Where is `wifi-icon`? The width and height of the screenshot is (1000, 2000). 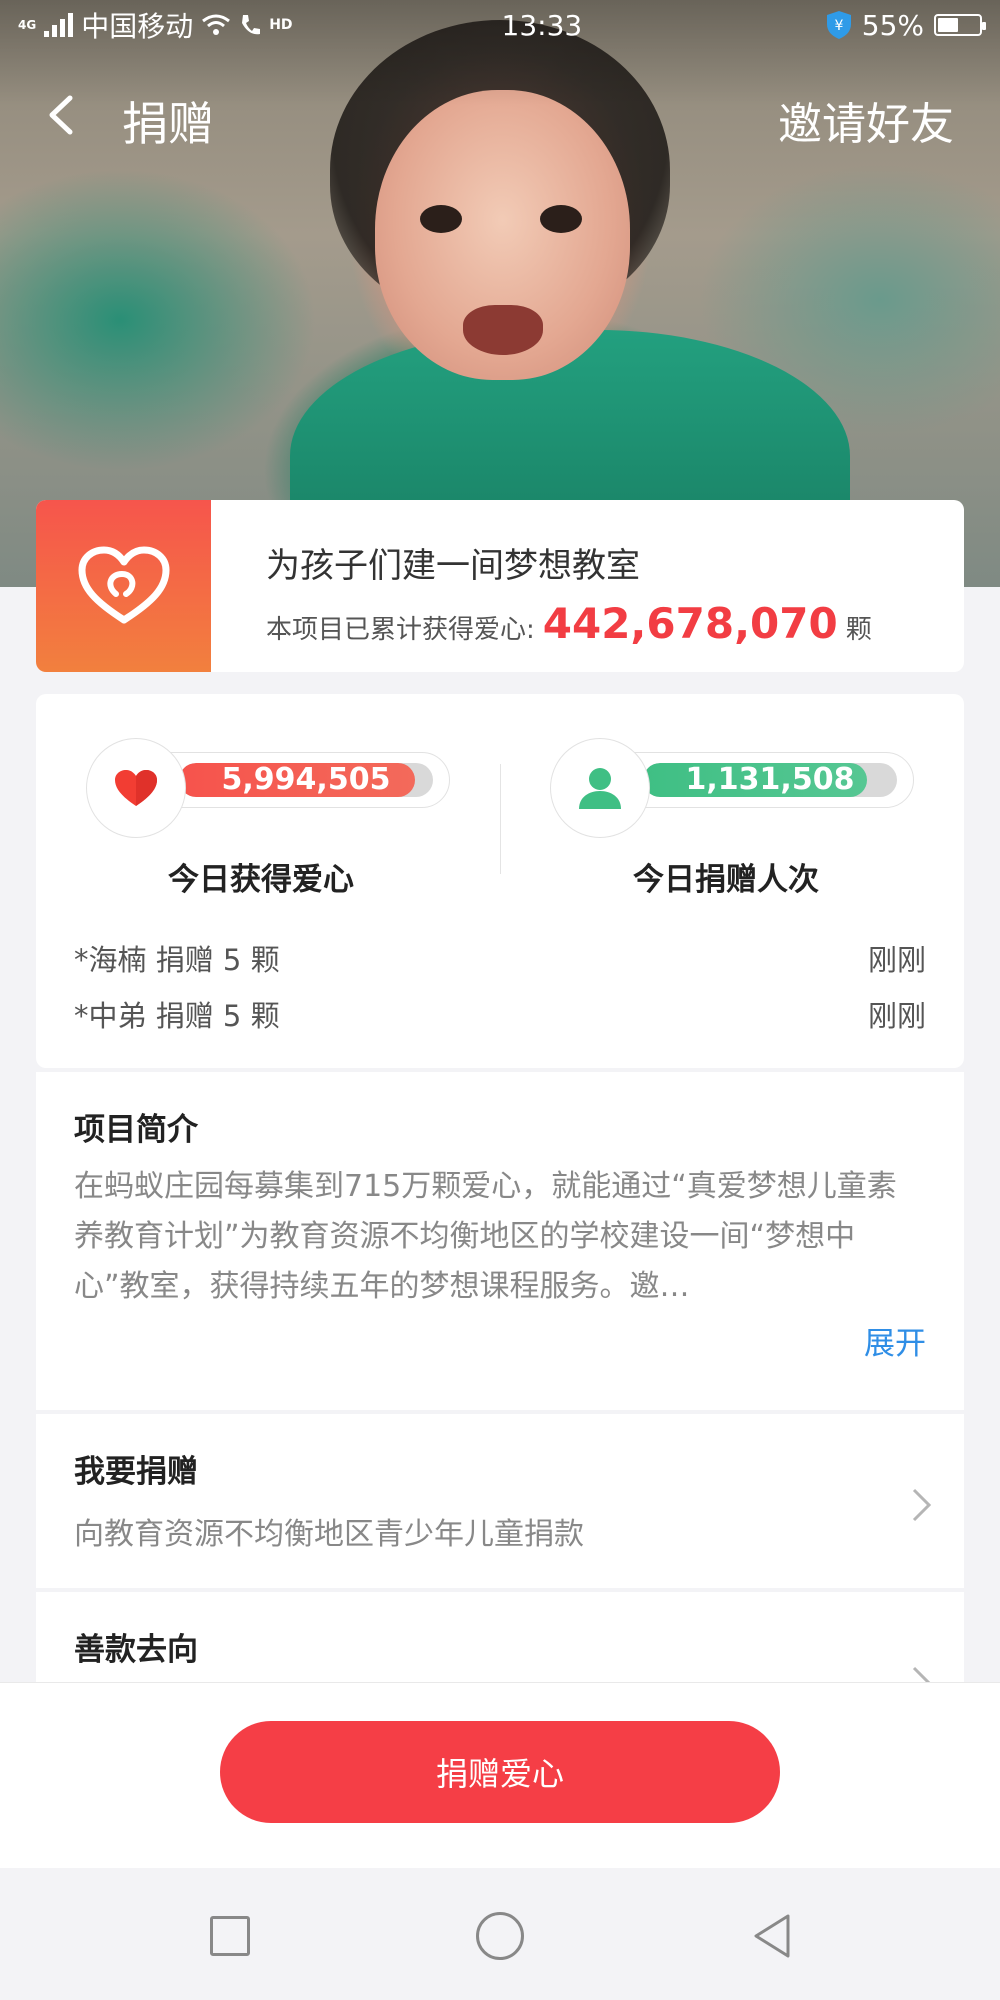
wifi-icon is located at coordinates (216, 24).